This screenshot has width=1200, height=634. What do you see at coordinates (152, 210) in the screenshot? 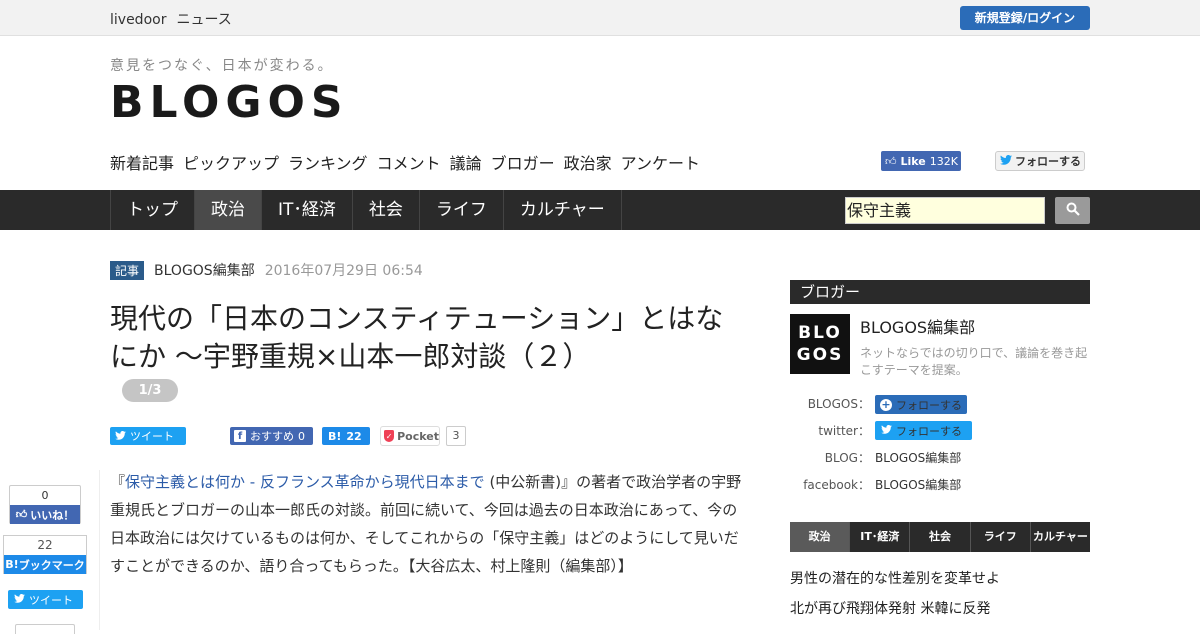
I see `nav-tab-top: トップ` at bounding box center [152, 210].